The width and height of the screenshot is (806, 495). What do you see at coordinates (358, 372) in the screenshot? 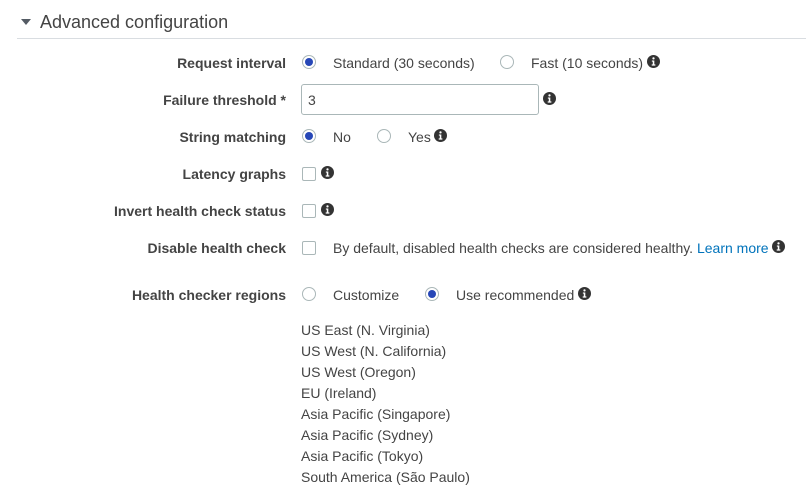
I see `region-list-item: US West (Oregon)` at bounding box center [358, 372].